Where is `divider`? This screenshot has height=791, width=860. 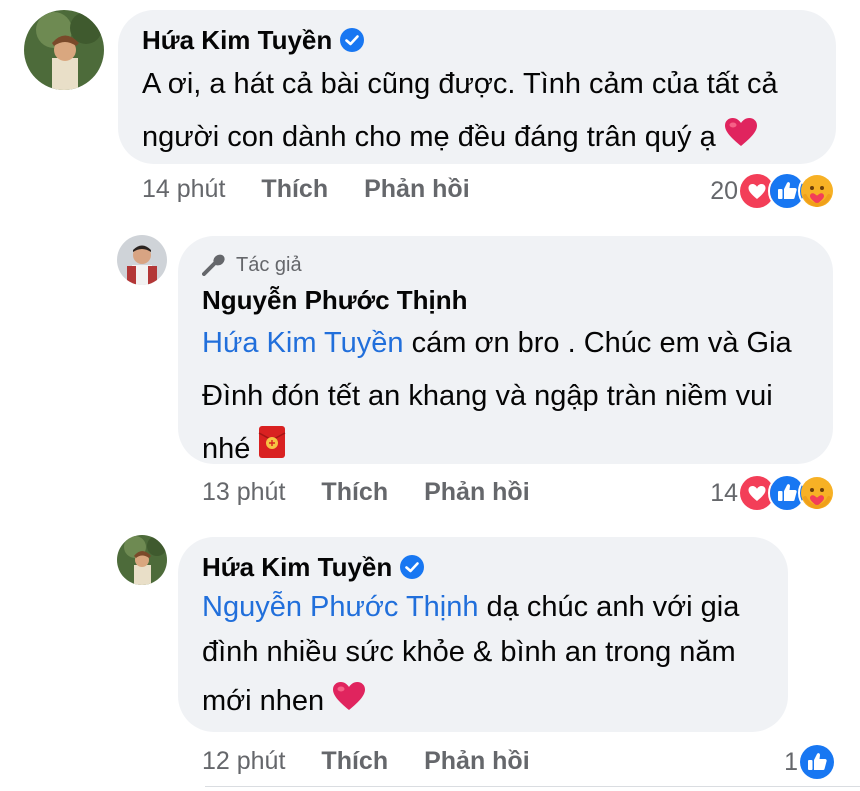 divider is located at coordinates (532, 786).